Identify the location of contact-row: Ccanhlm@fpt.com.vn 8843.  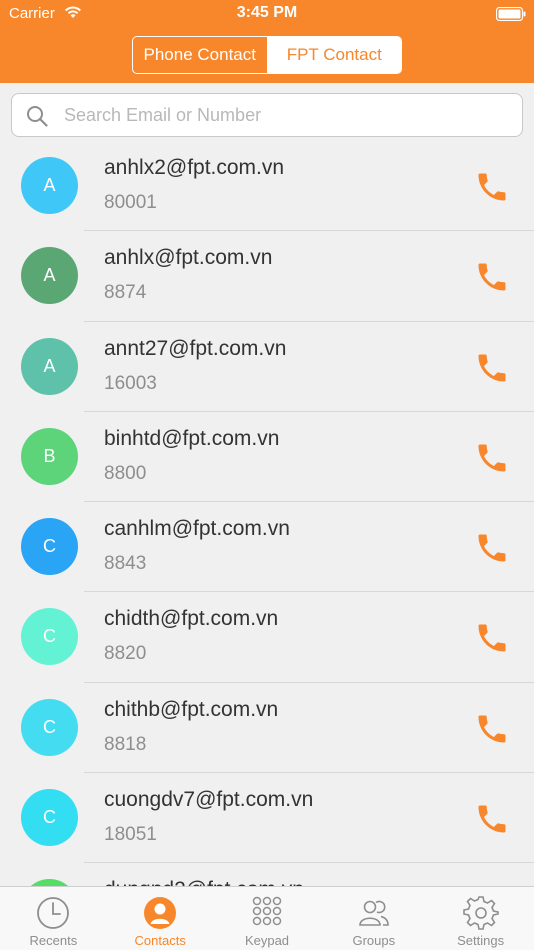
(267, 547).